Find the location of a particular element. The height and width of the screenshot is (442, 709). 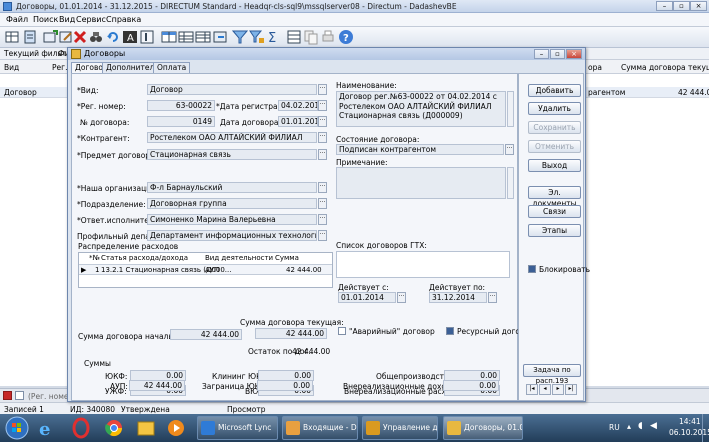

print-icon is located at coordinates (328, 37).